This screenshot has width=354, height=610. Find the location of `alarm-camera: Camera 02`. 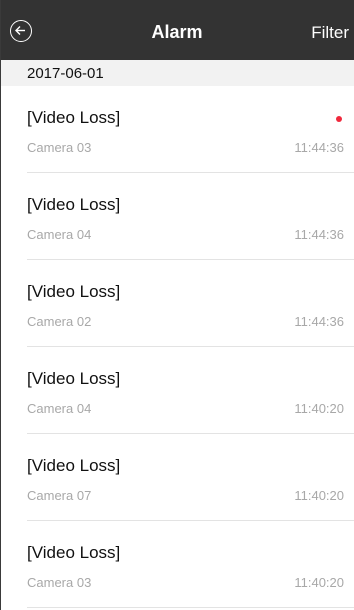

alarm-camera: Camera 02 is located at coordinates (59, 321).